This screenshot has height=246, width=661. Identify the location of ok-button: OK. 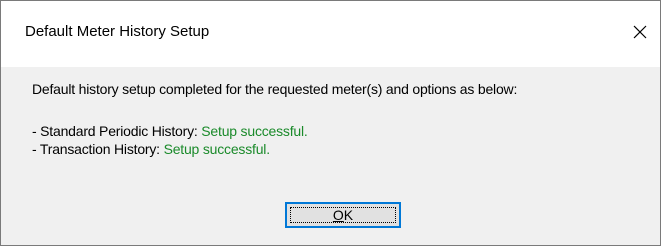
(343, 215).